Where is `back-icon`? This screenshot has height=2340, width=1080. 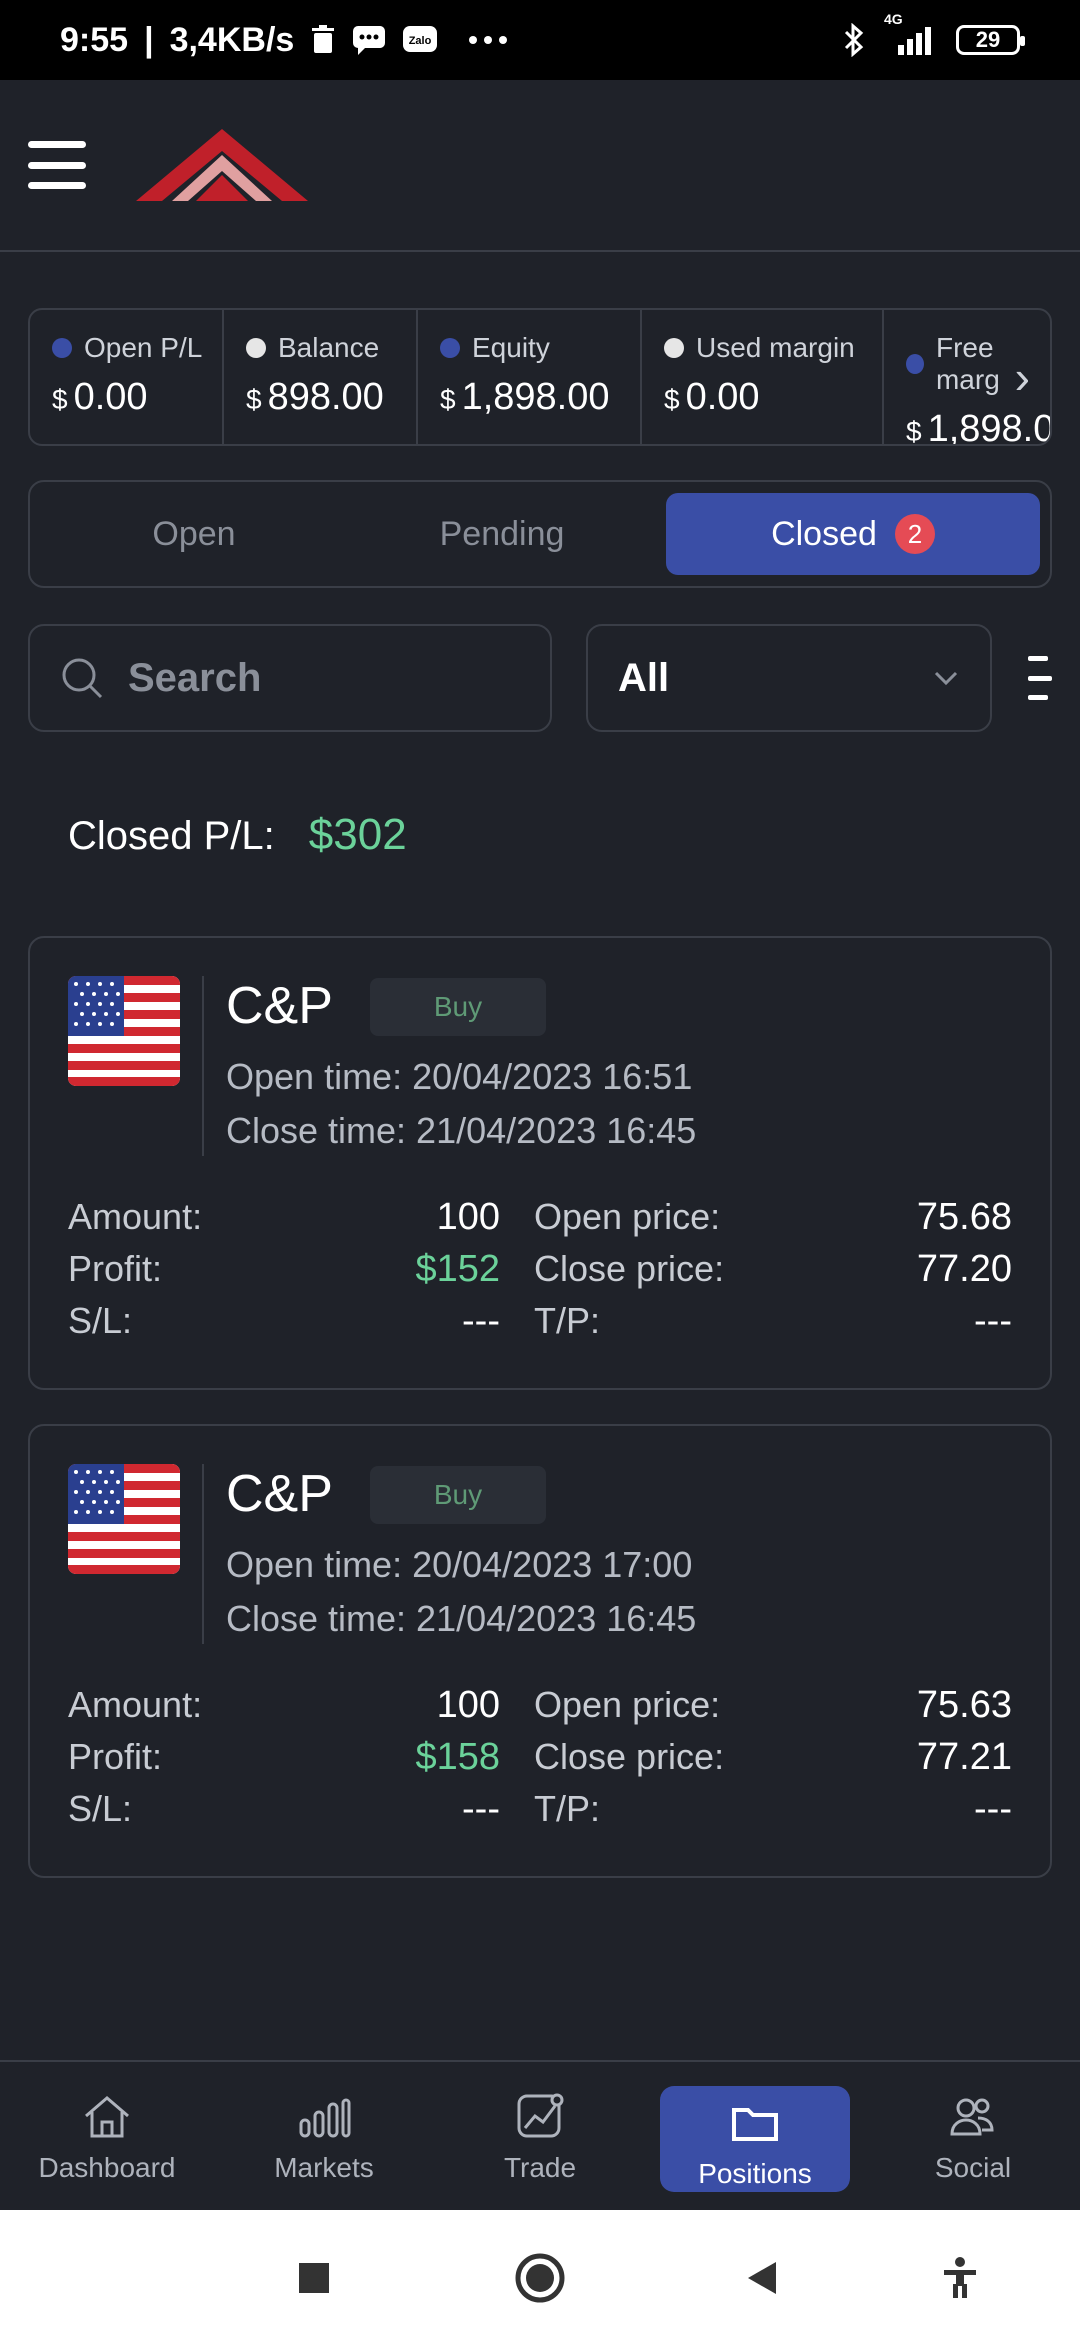
back-icon is located at coordinates (762, 2278).